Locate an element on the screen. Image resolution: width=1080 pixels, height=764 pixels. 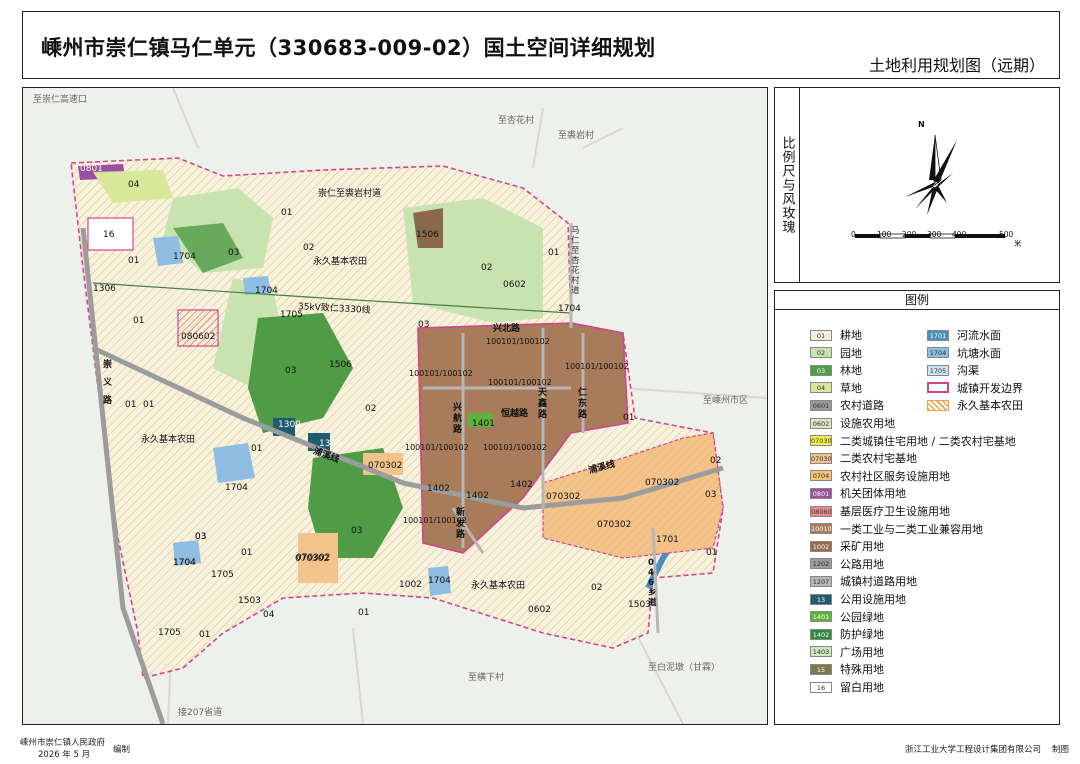
parcel-code-p1701: 1701 is located at coordinates (667, 540).